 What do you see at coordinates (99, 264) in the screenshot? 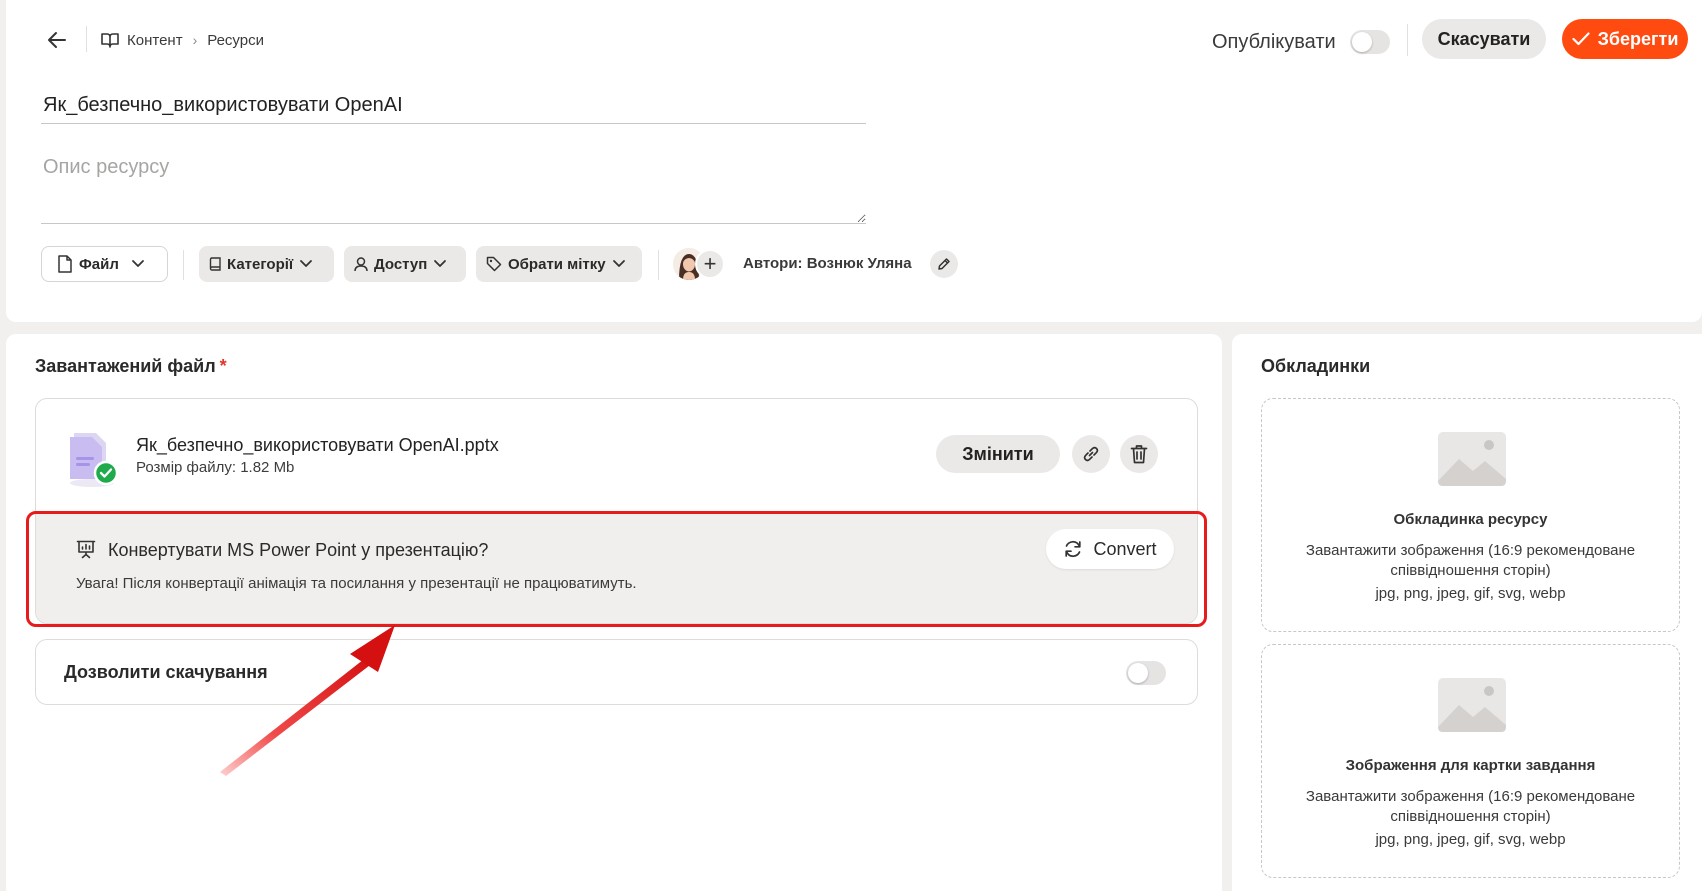
I see `file-type-label: Файл` at bounding box center [99, 264].